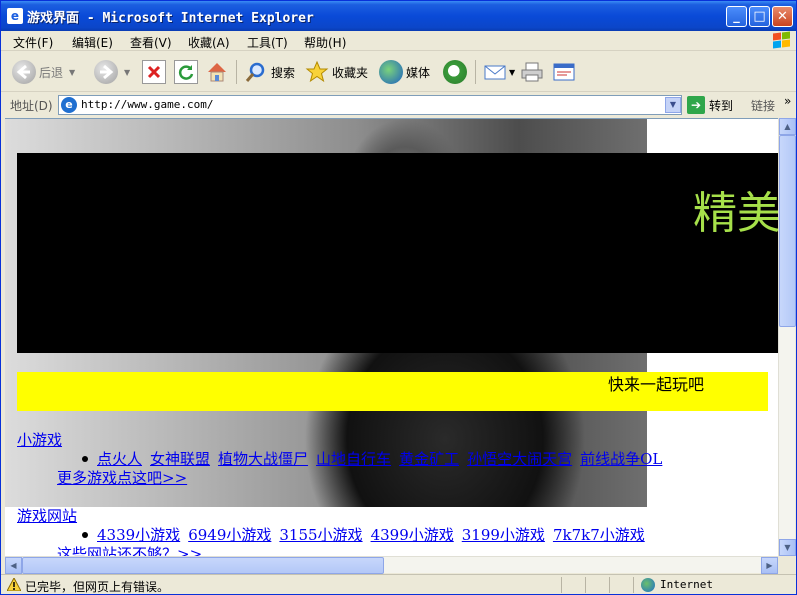 This screenshot has width=797, height=595. I want to click on address-label: 地址(D), so click(31, 106).